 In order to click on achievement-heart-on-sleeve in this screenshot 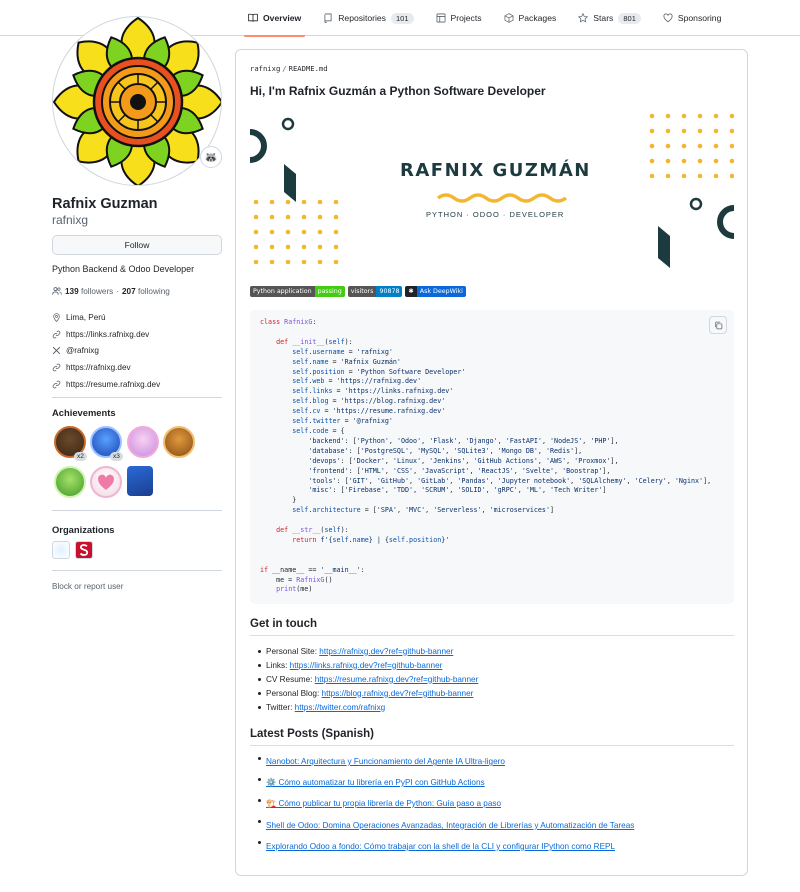, I will do `click(106, 482)`.